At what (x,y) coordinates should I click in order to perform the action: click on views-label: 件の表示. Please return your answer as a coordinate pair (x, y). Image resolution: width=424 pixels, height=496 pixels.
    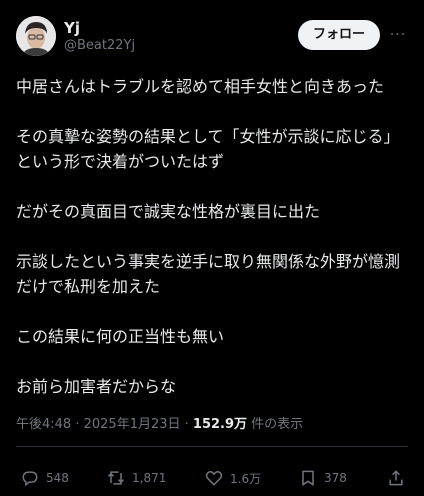
    Looking at the image, I should click on (275, 424).